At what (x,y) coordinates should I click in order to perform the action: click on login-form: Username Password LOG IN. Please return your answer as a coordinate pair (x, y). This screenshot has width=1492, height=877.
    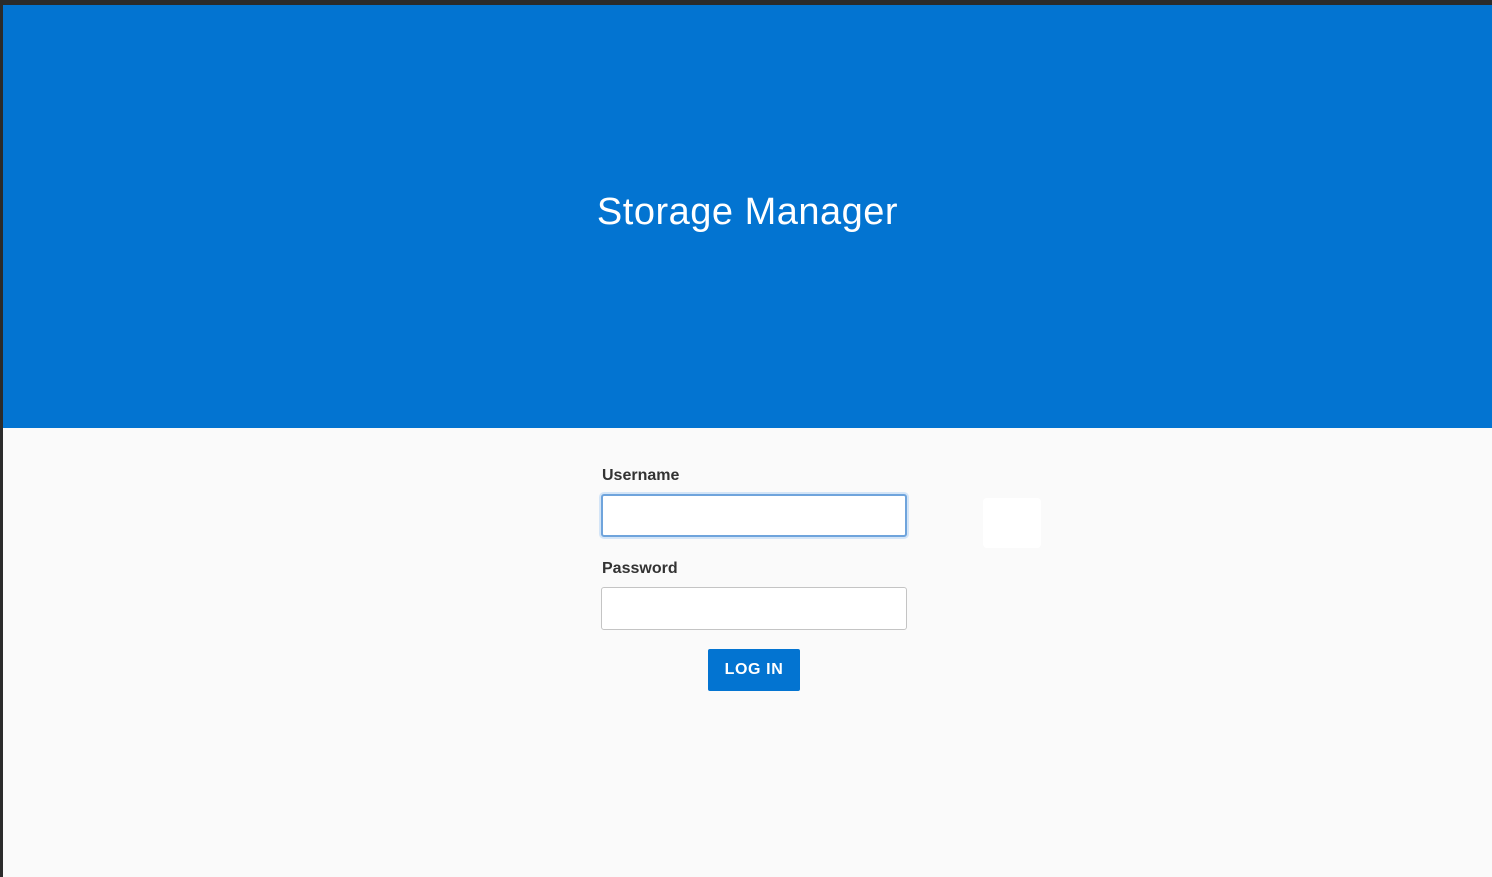
    Looking at the image, I should click on (756, 579).